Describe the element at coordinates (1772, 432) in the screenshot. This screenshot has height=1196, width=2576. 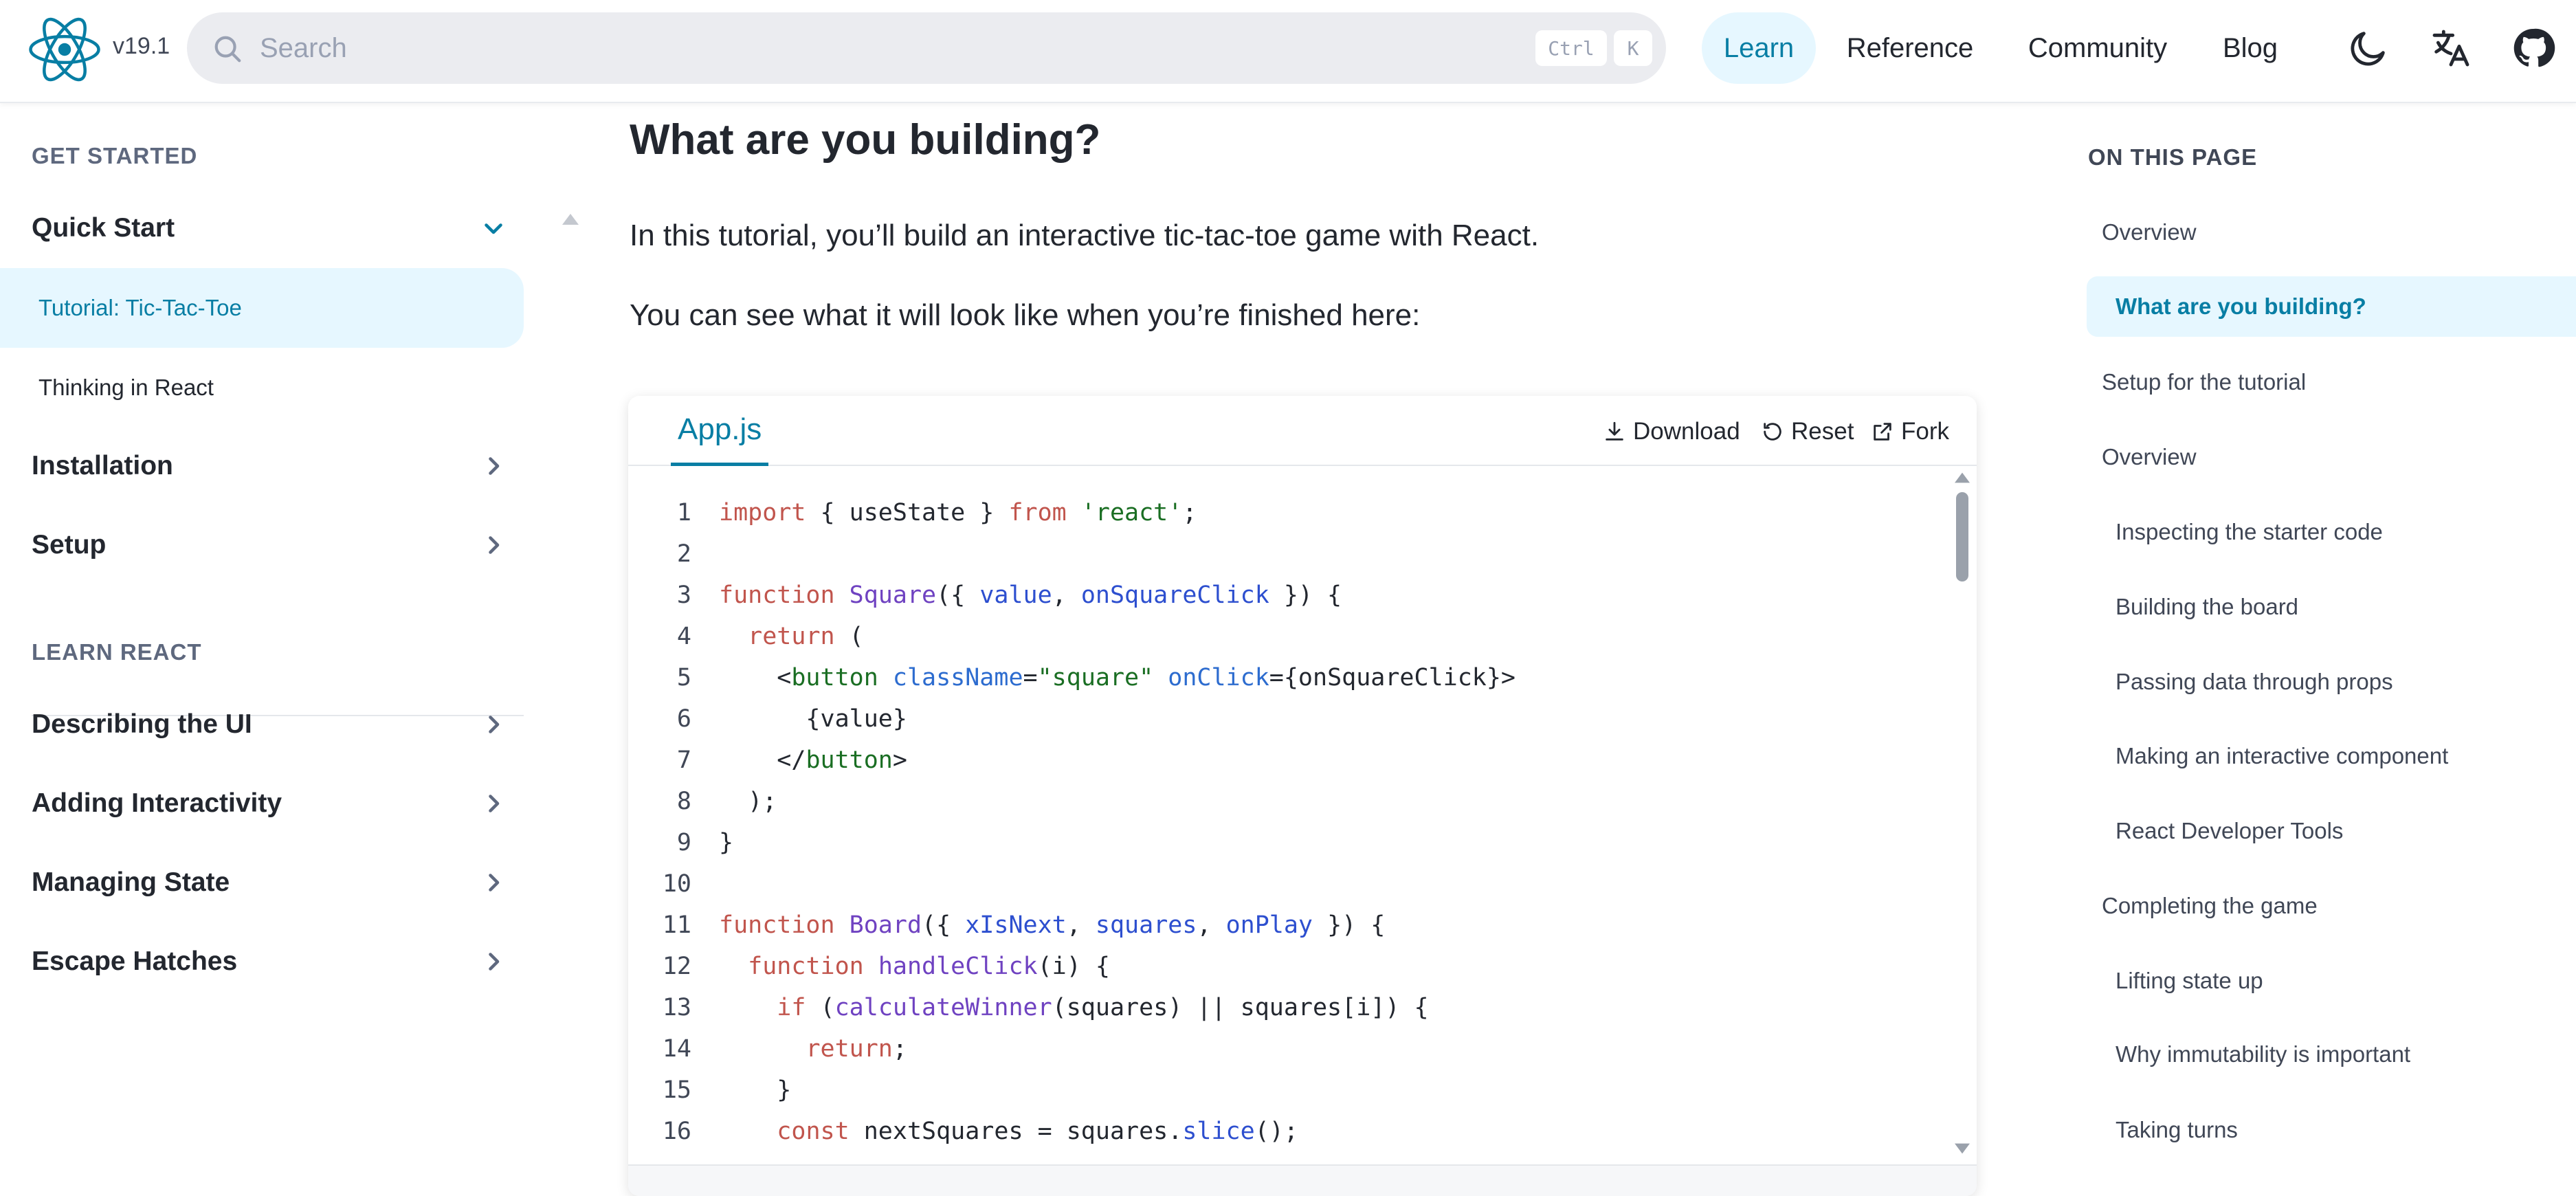
I see `reset-icon` at that location.